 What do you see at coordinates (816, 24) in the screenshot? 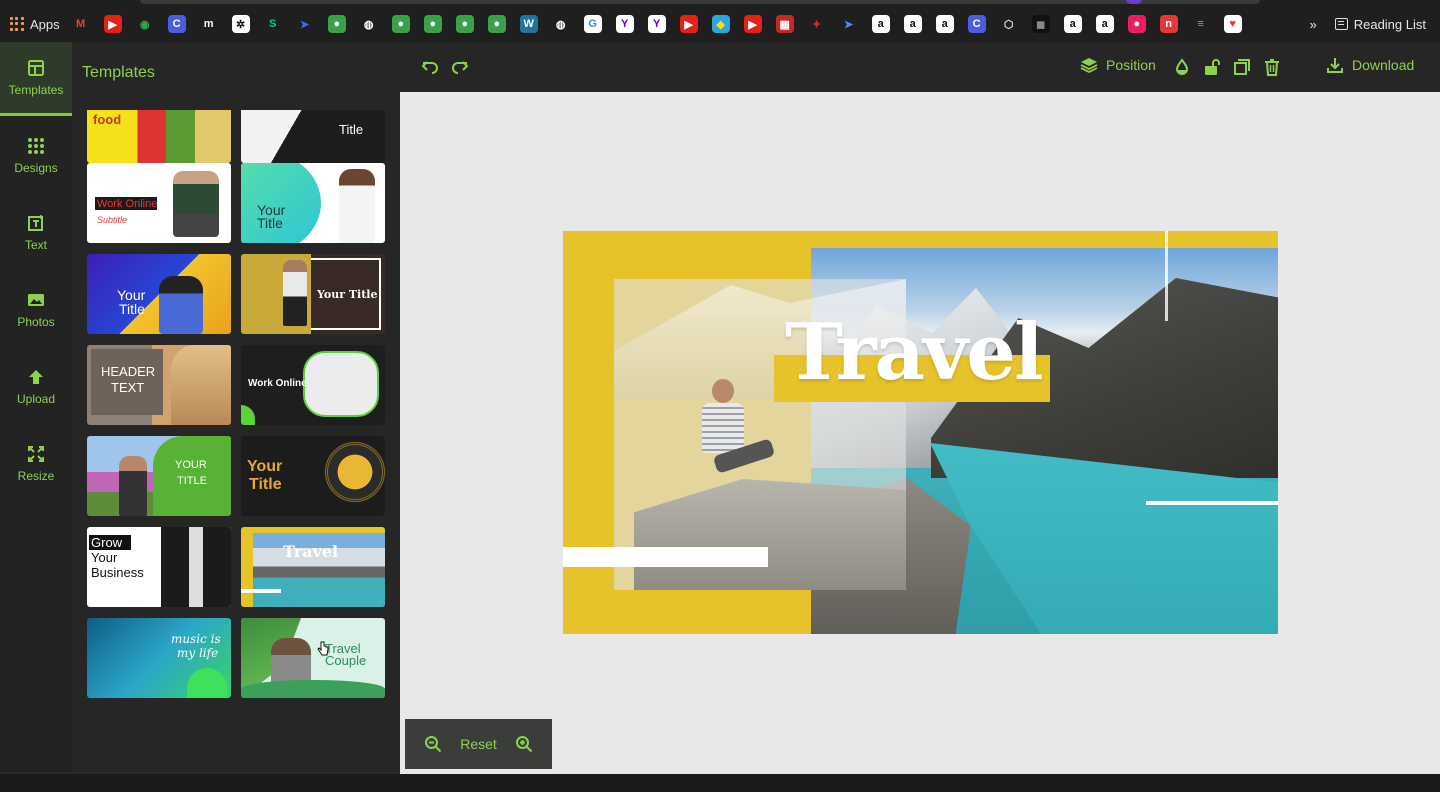
I see `red-star-icon: ✦` at bounding box center [816, 24].